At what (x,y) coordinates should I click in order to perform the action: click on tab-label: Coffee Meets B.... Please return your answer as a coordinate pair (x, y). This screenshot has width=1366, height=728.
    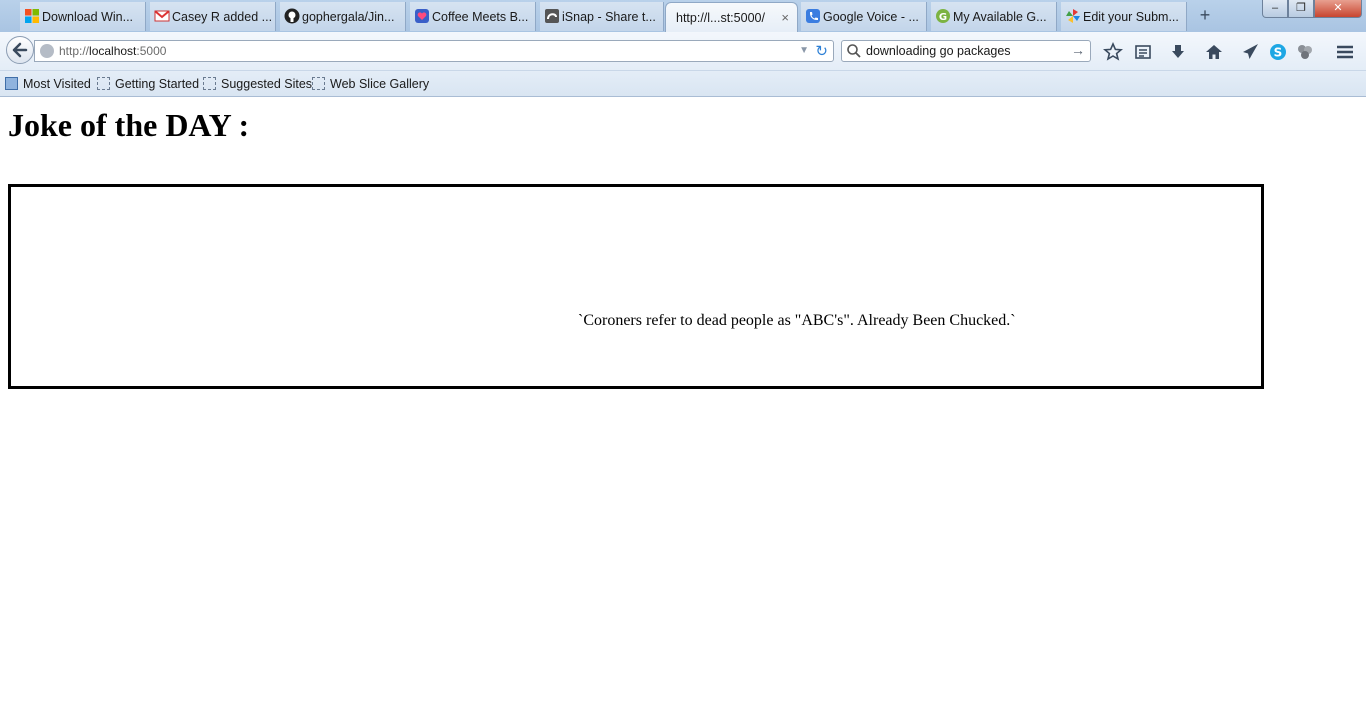
    Looking at the image, I should click on (480, 16).